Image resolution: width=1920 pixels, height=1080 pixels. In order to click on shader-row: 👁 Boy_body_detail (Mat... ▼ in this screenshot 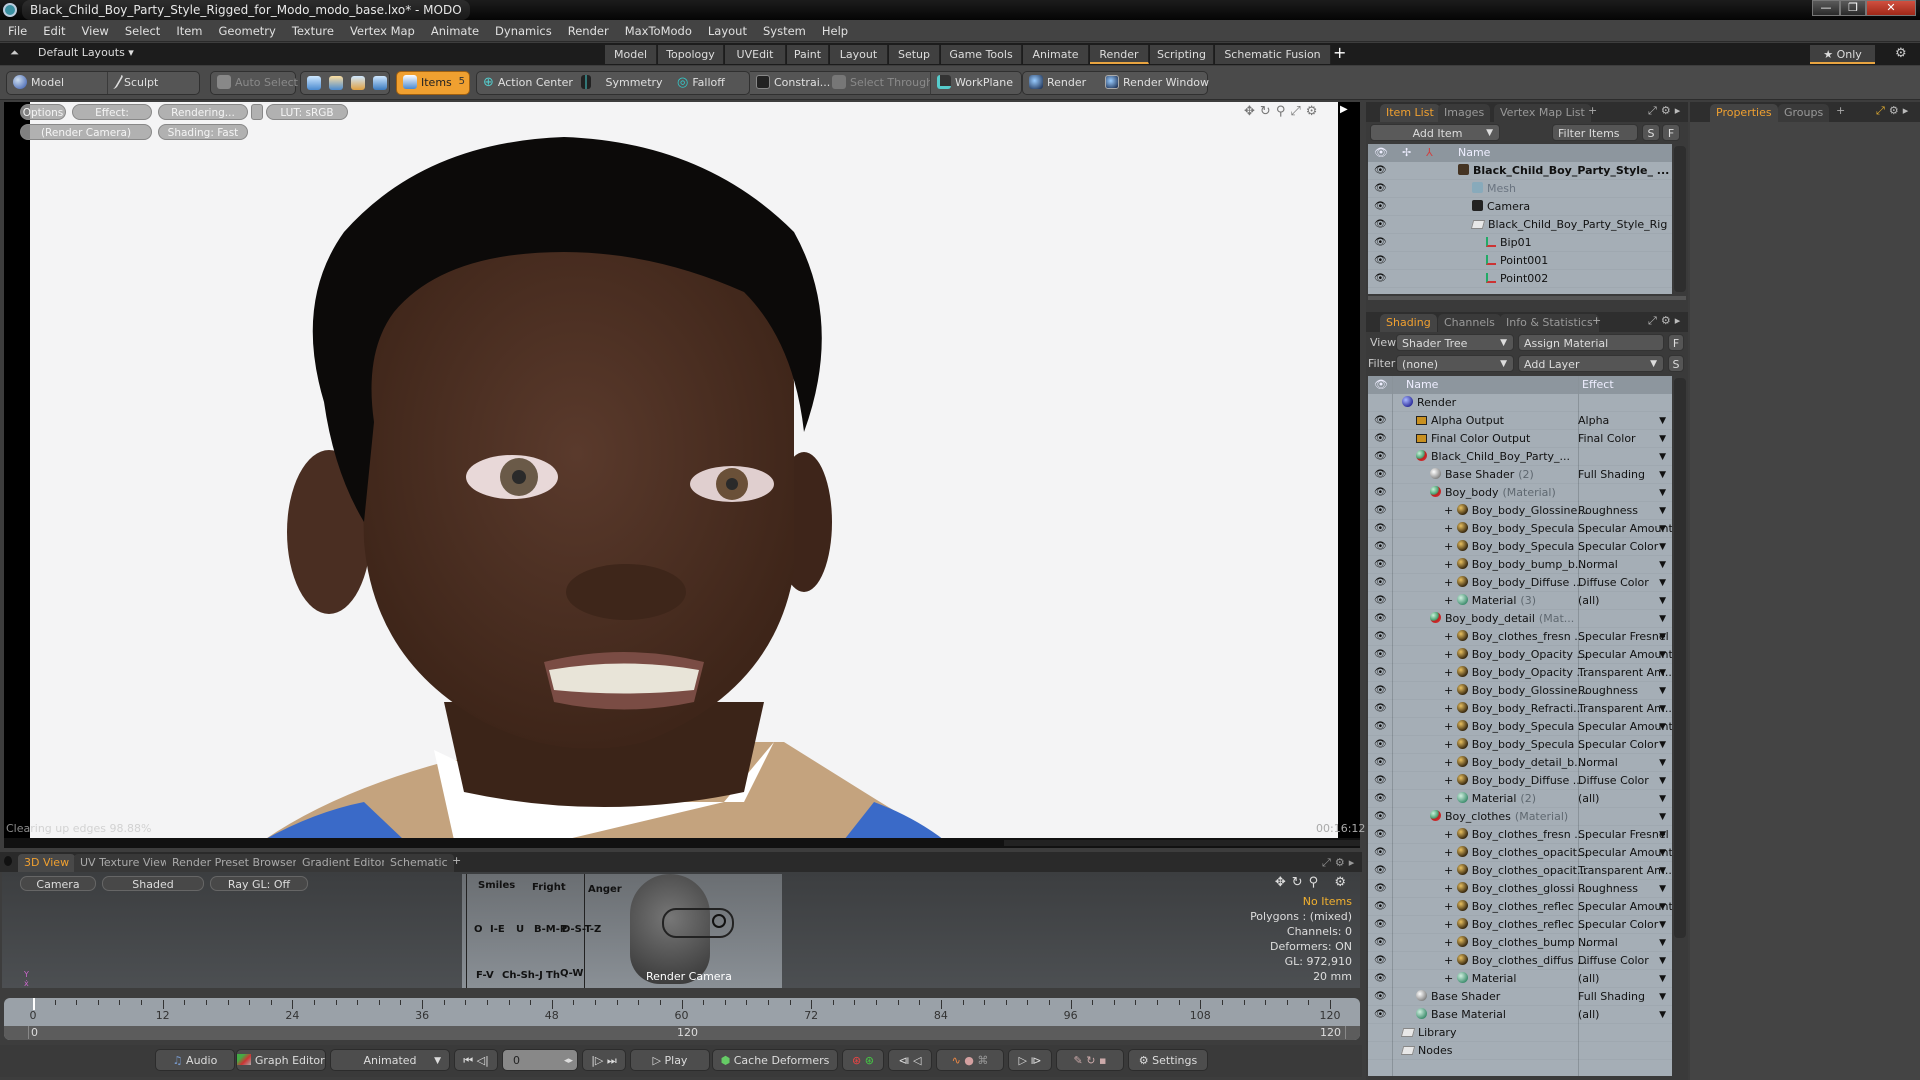, I will do `click(1520, 619)`.